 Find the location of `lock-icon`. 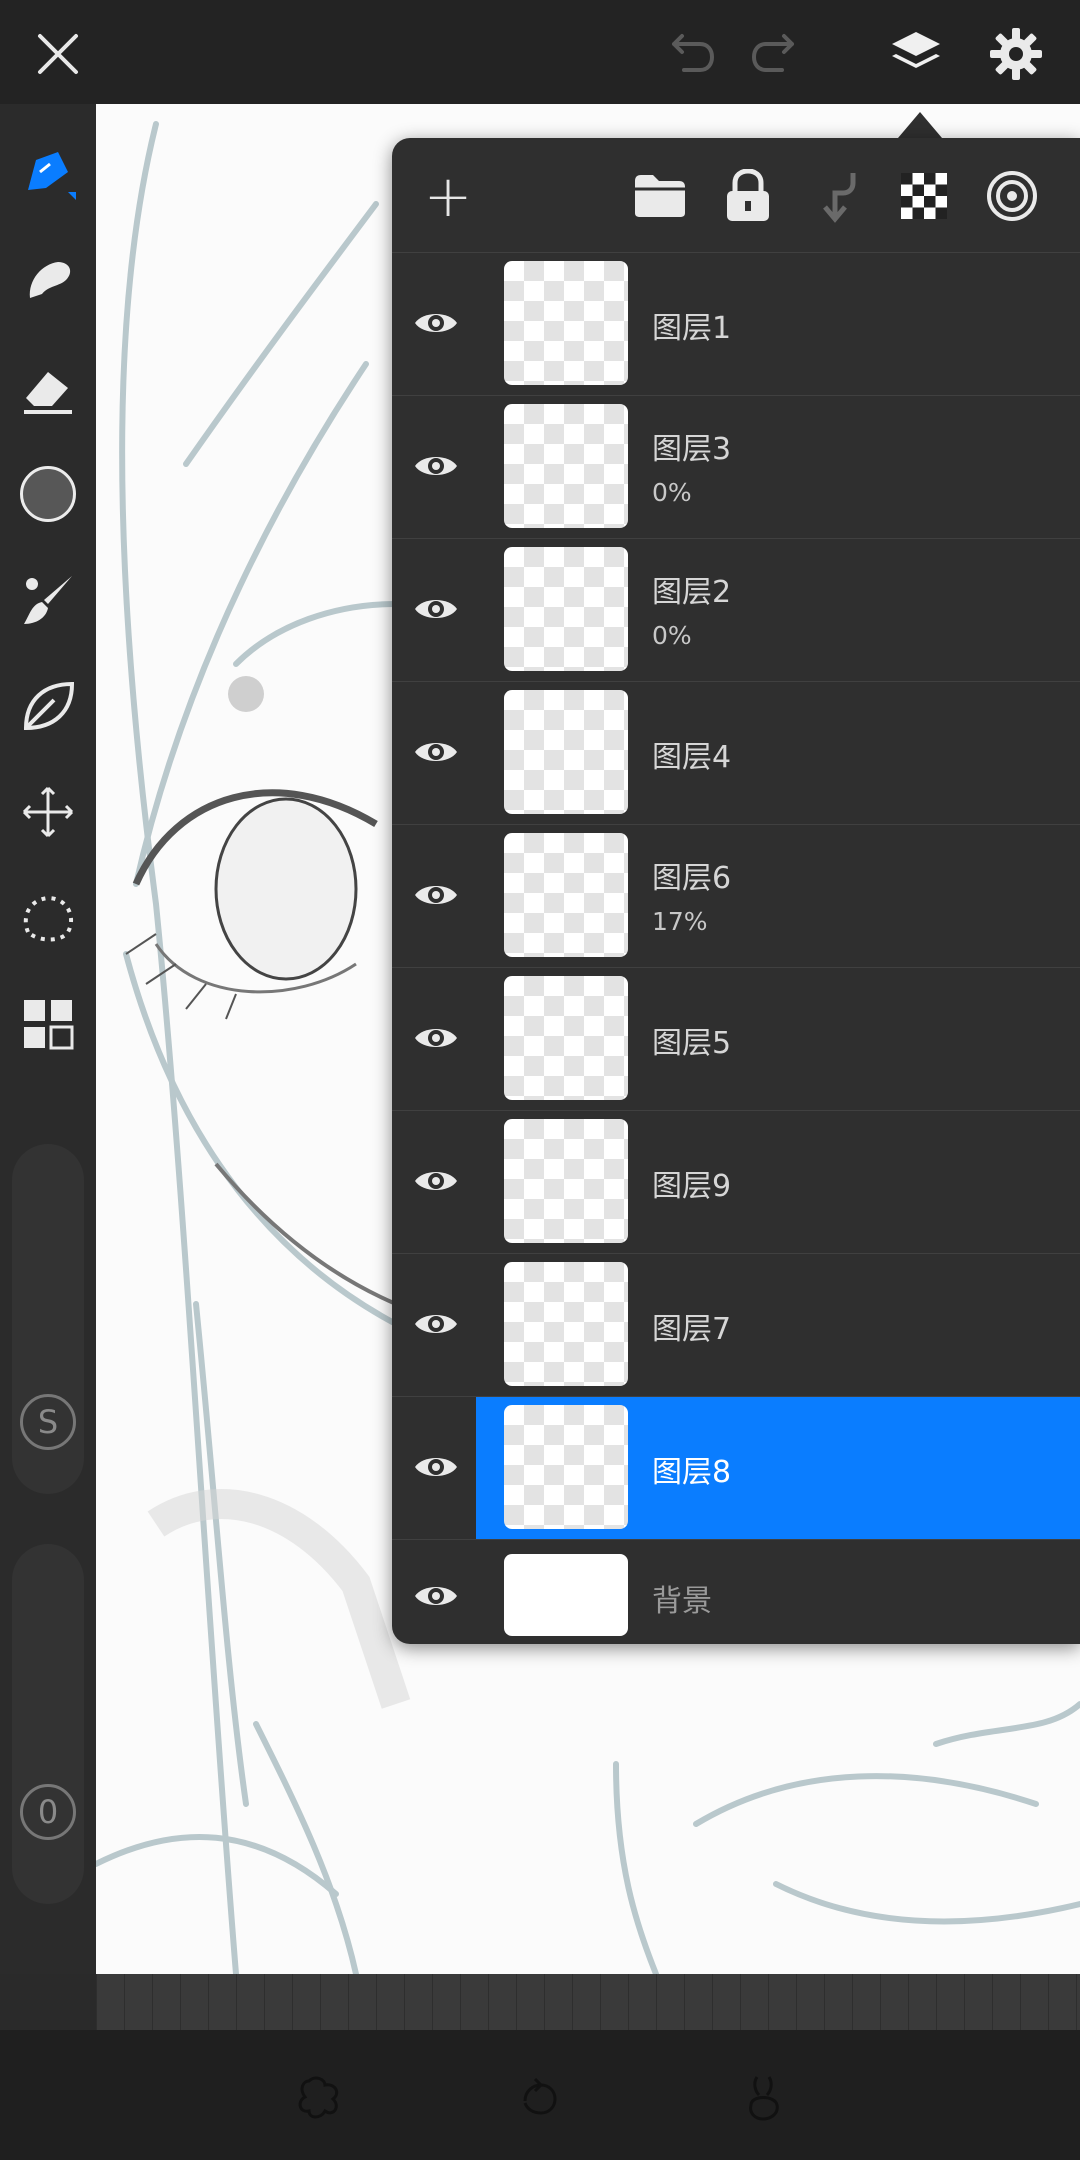

lock-icon is located at coordinates (748, 195).